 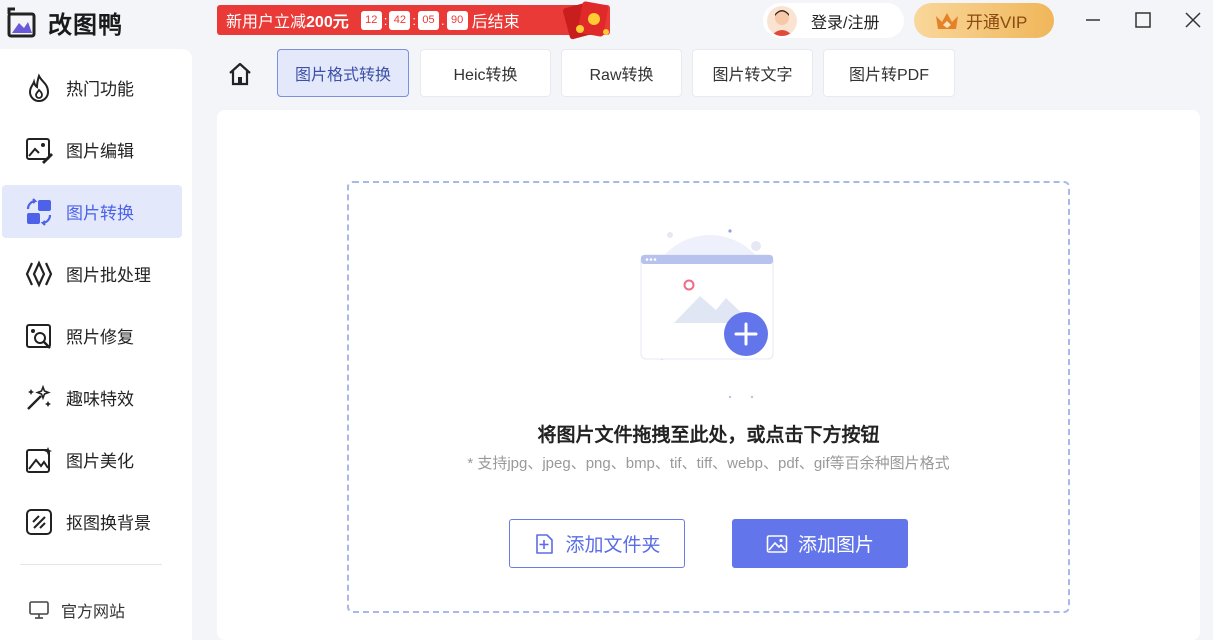 What do you see at coordinates (100, 151) in the screenshot?
I see `sidebar-item-label: 图片编辑` at bounding box center [100, 151].